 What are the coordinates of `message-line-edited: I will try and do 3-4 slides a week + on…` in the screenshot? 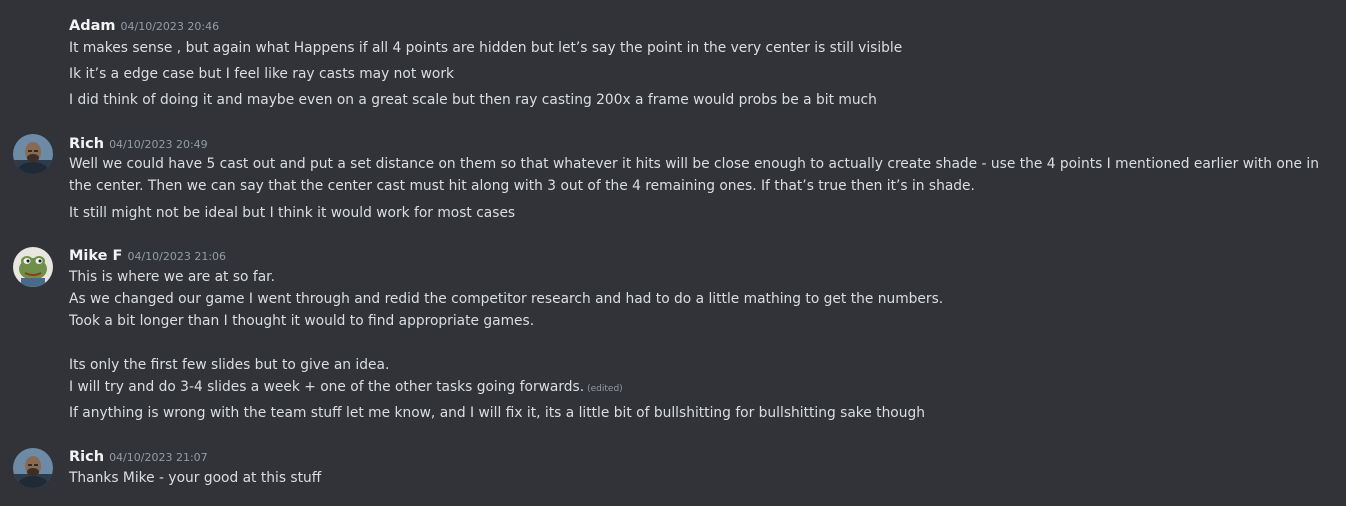 It's located at (694, 388).